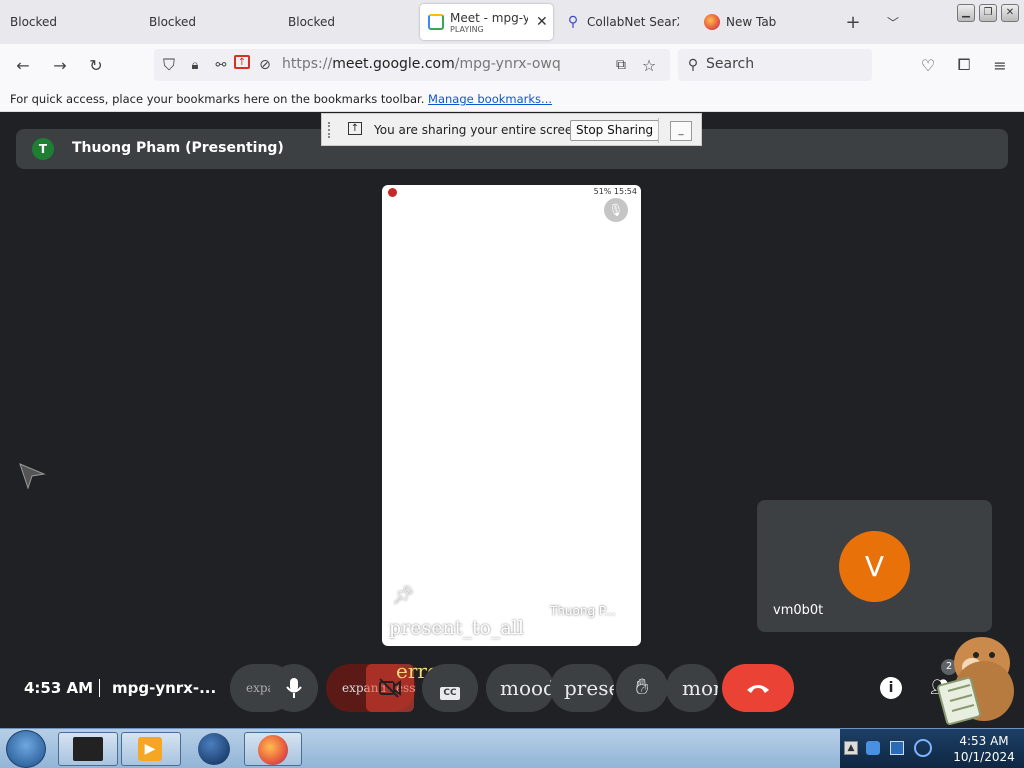  Describe the element at coordinates (1000, 65) in the screenshot. I see `menu-icon: ≡` at that location.